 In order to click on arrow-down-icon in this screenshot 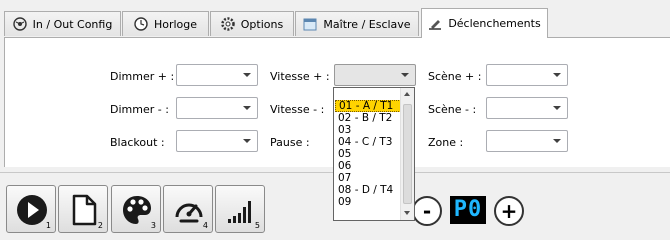, I will do `click(407, 213)`.